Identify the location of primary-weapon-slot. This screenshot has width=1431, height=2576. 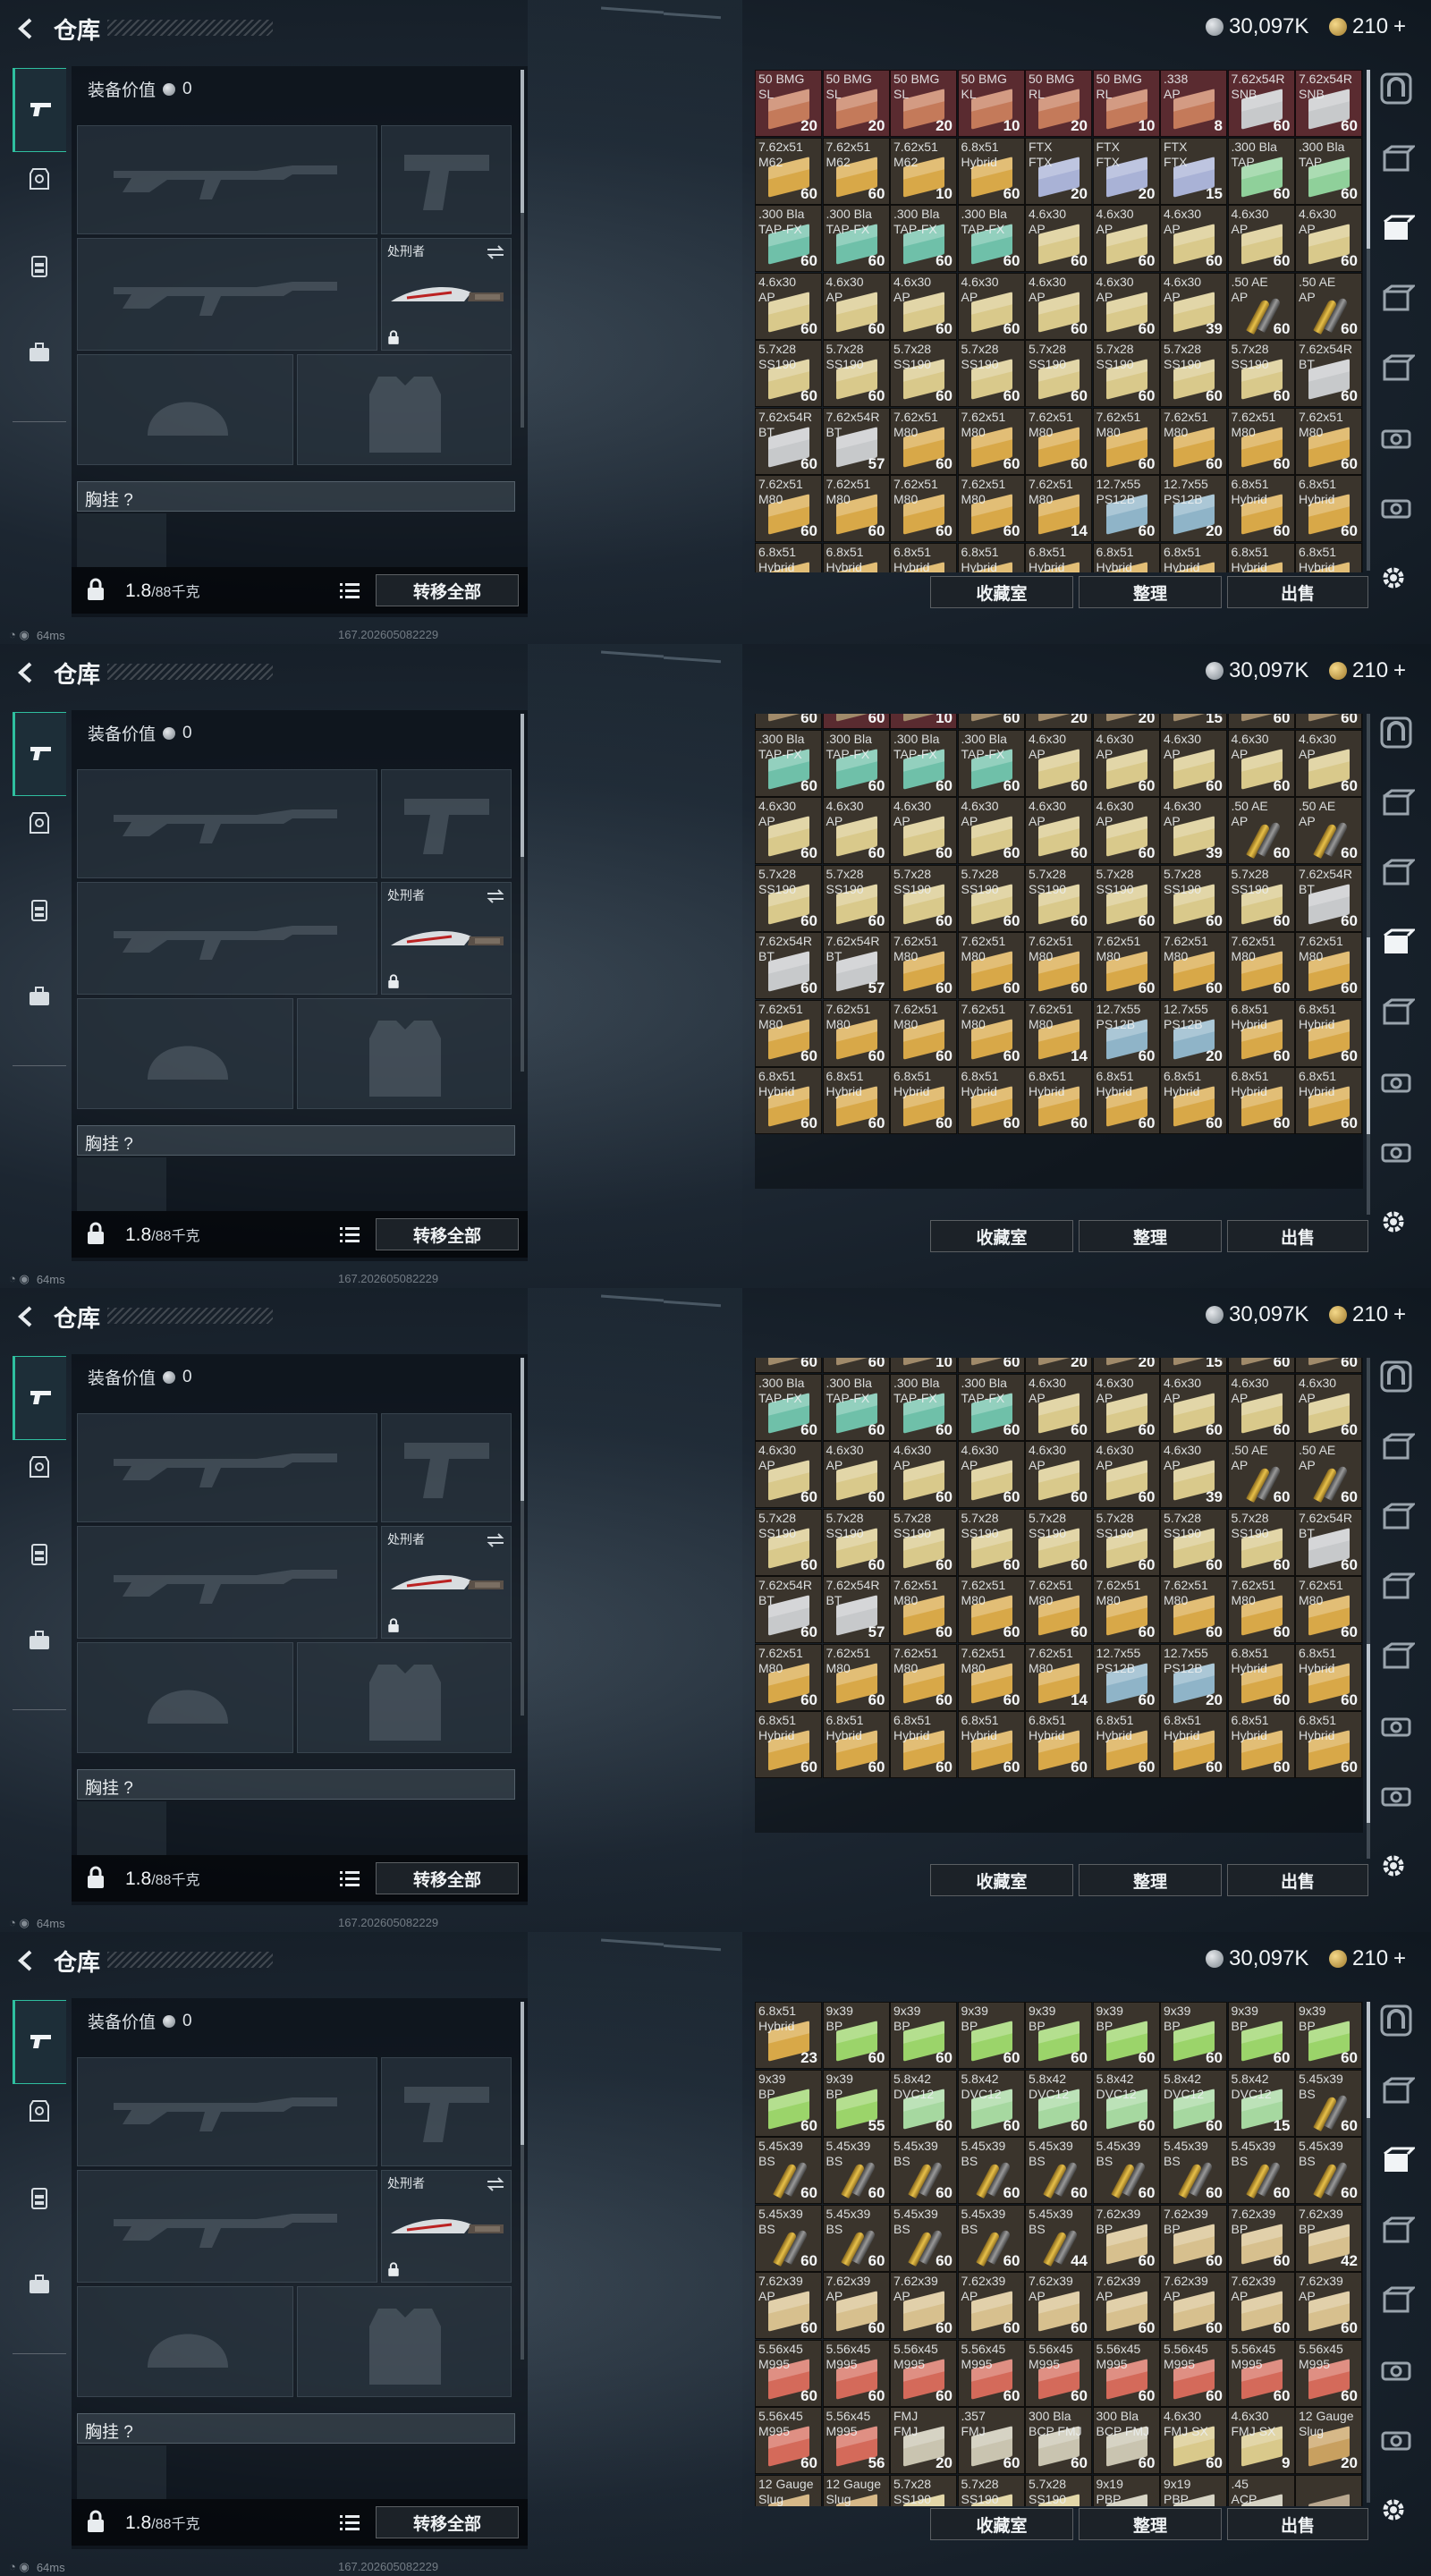
(227, 179).